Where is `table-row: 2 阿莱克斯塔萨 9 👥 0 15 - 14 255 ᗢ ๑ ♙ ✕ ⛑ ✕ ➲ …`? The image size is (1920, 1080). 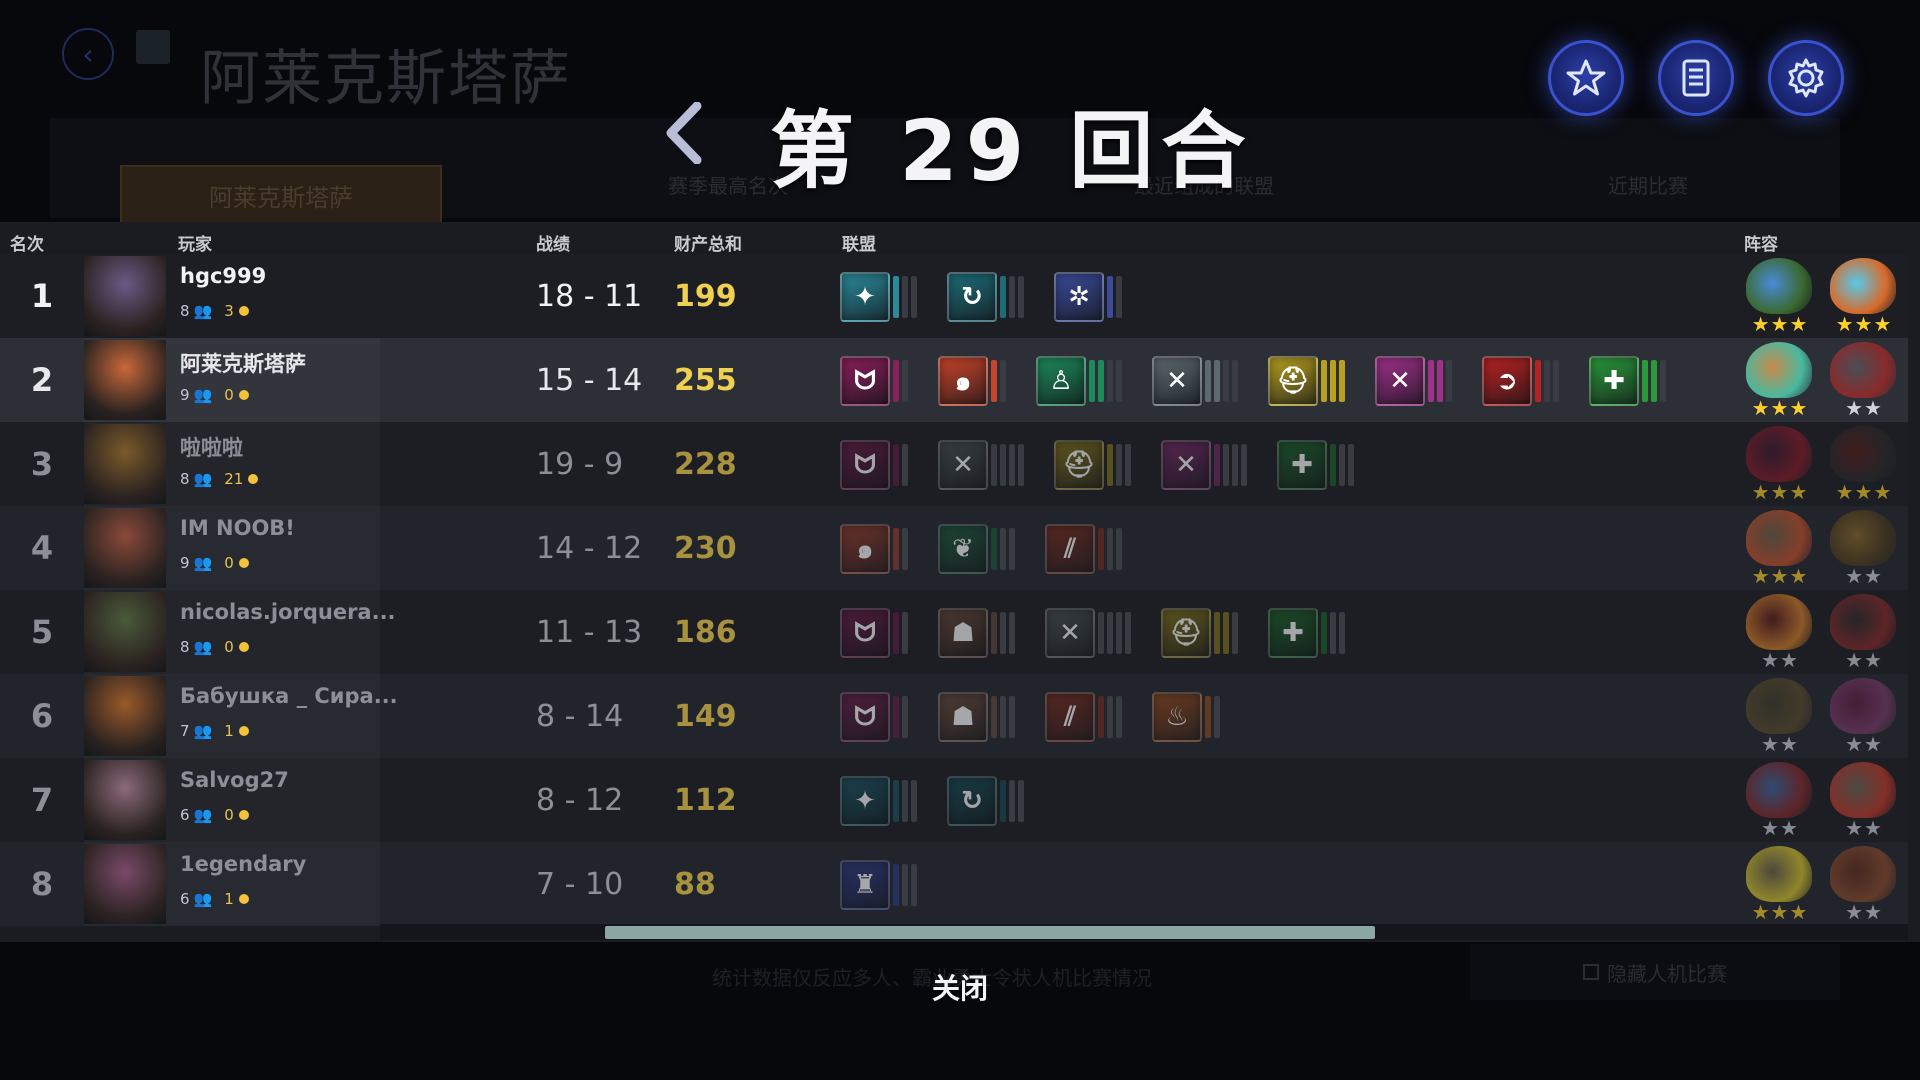 table-row: 2 阿莱克斯塔萨 9 👥 0 15 - 14 255 ᗢ ๑ ♙ ✕ ⛑ ✕ ➲ … is located at coordinates (954, 380).